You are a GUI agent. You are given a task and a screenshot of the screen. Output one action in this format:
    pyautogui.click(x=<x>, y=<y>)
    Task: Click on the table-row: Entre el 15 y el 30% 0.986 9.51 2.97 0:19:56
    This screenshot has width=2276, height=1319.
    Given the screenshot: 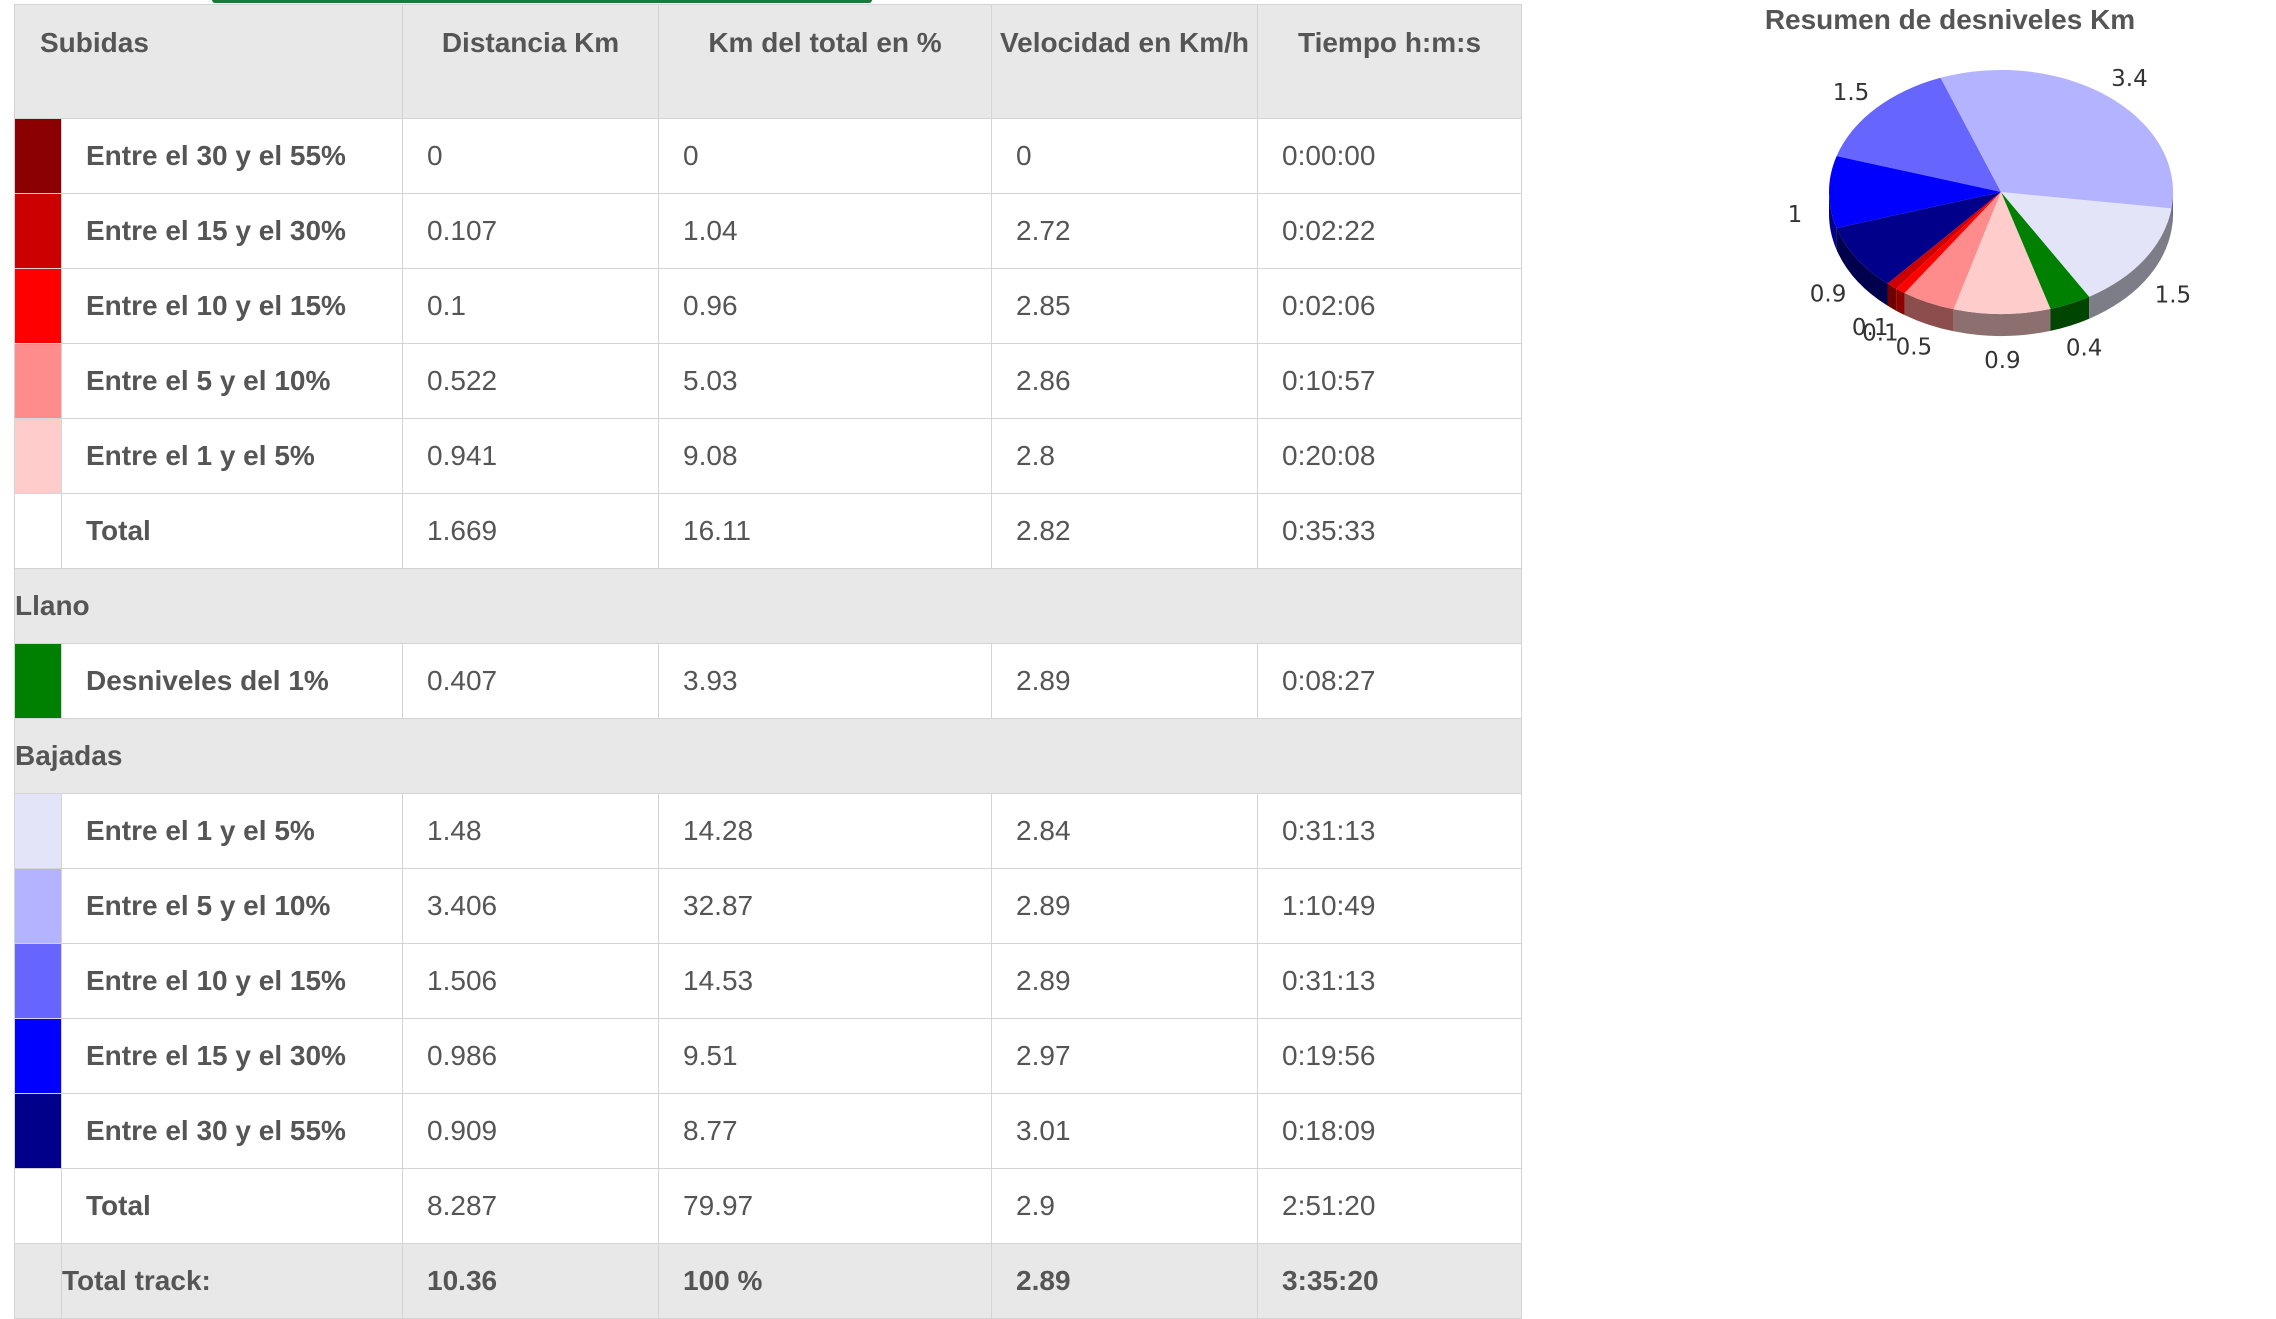 What is the action you would take?
    pyautogui.click(x=768, y=1056)
    